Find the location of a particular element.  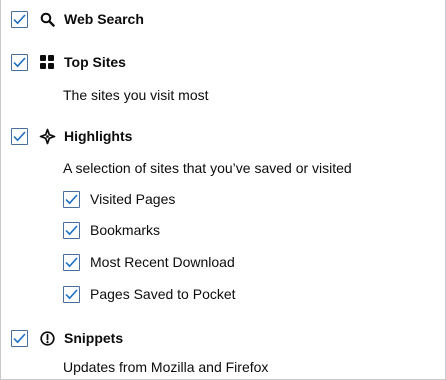

most-recent-download-checkbox is located at coordinates (71, 262).